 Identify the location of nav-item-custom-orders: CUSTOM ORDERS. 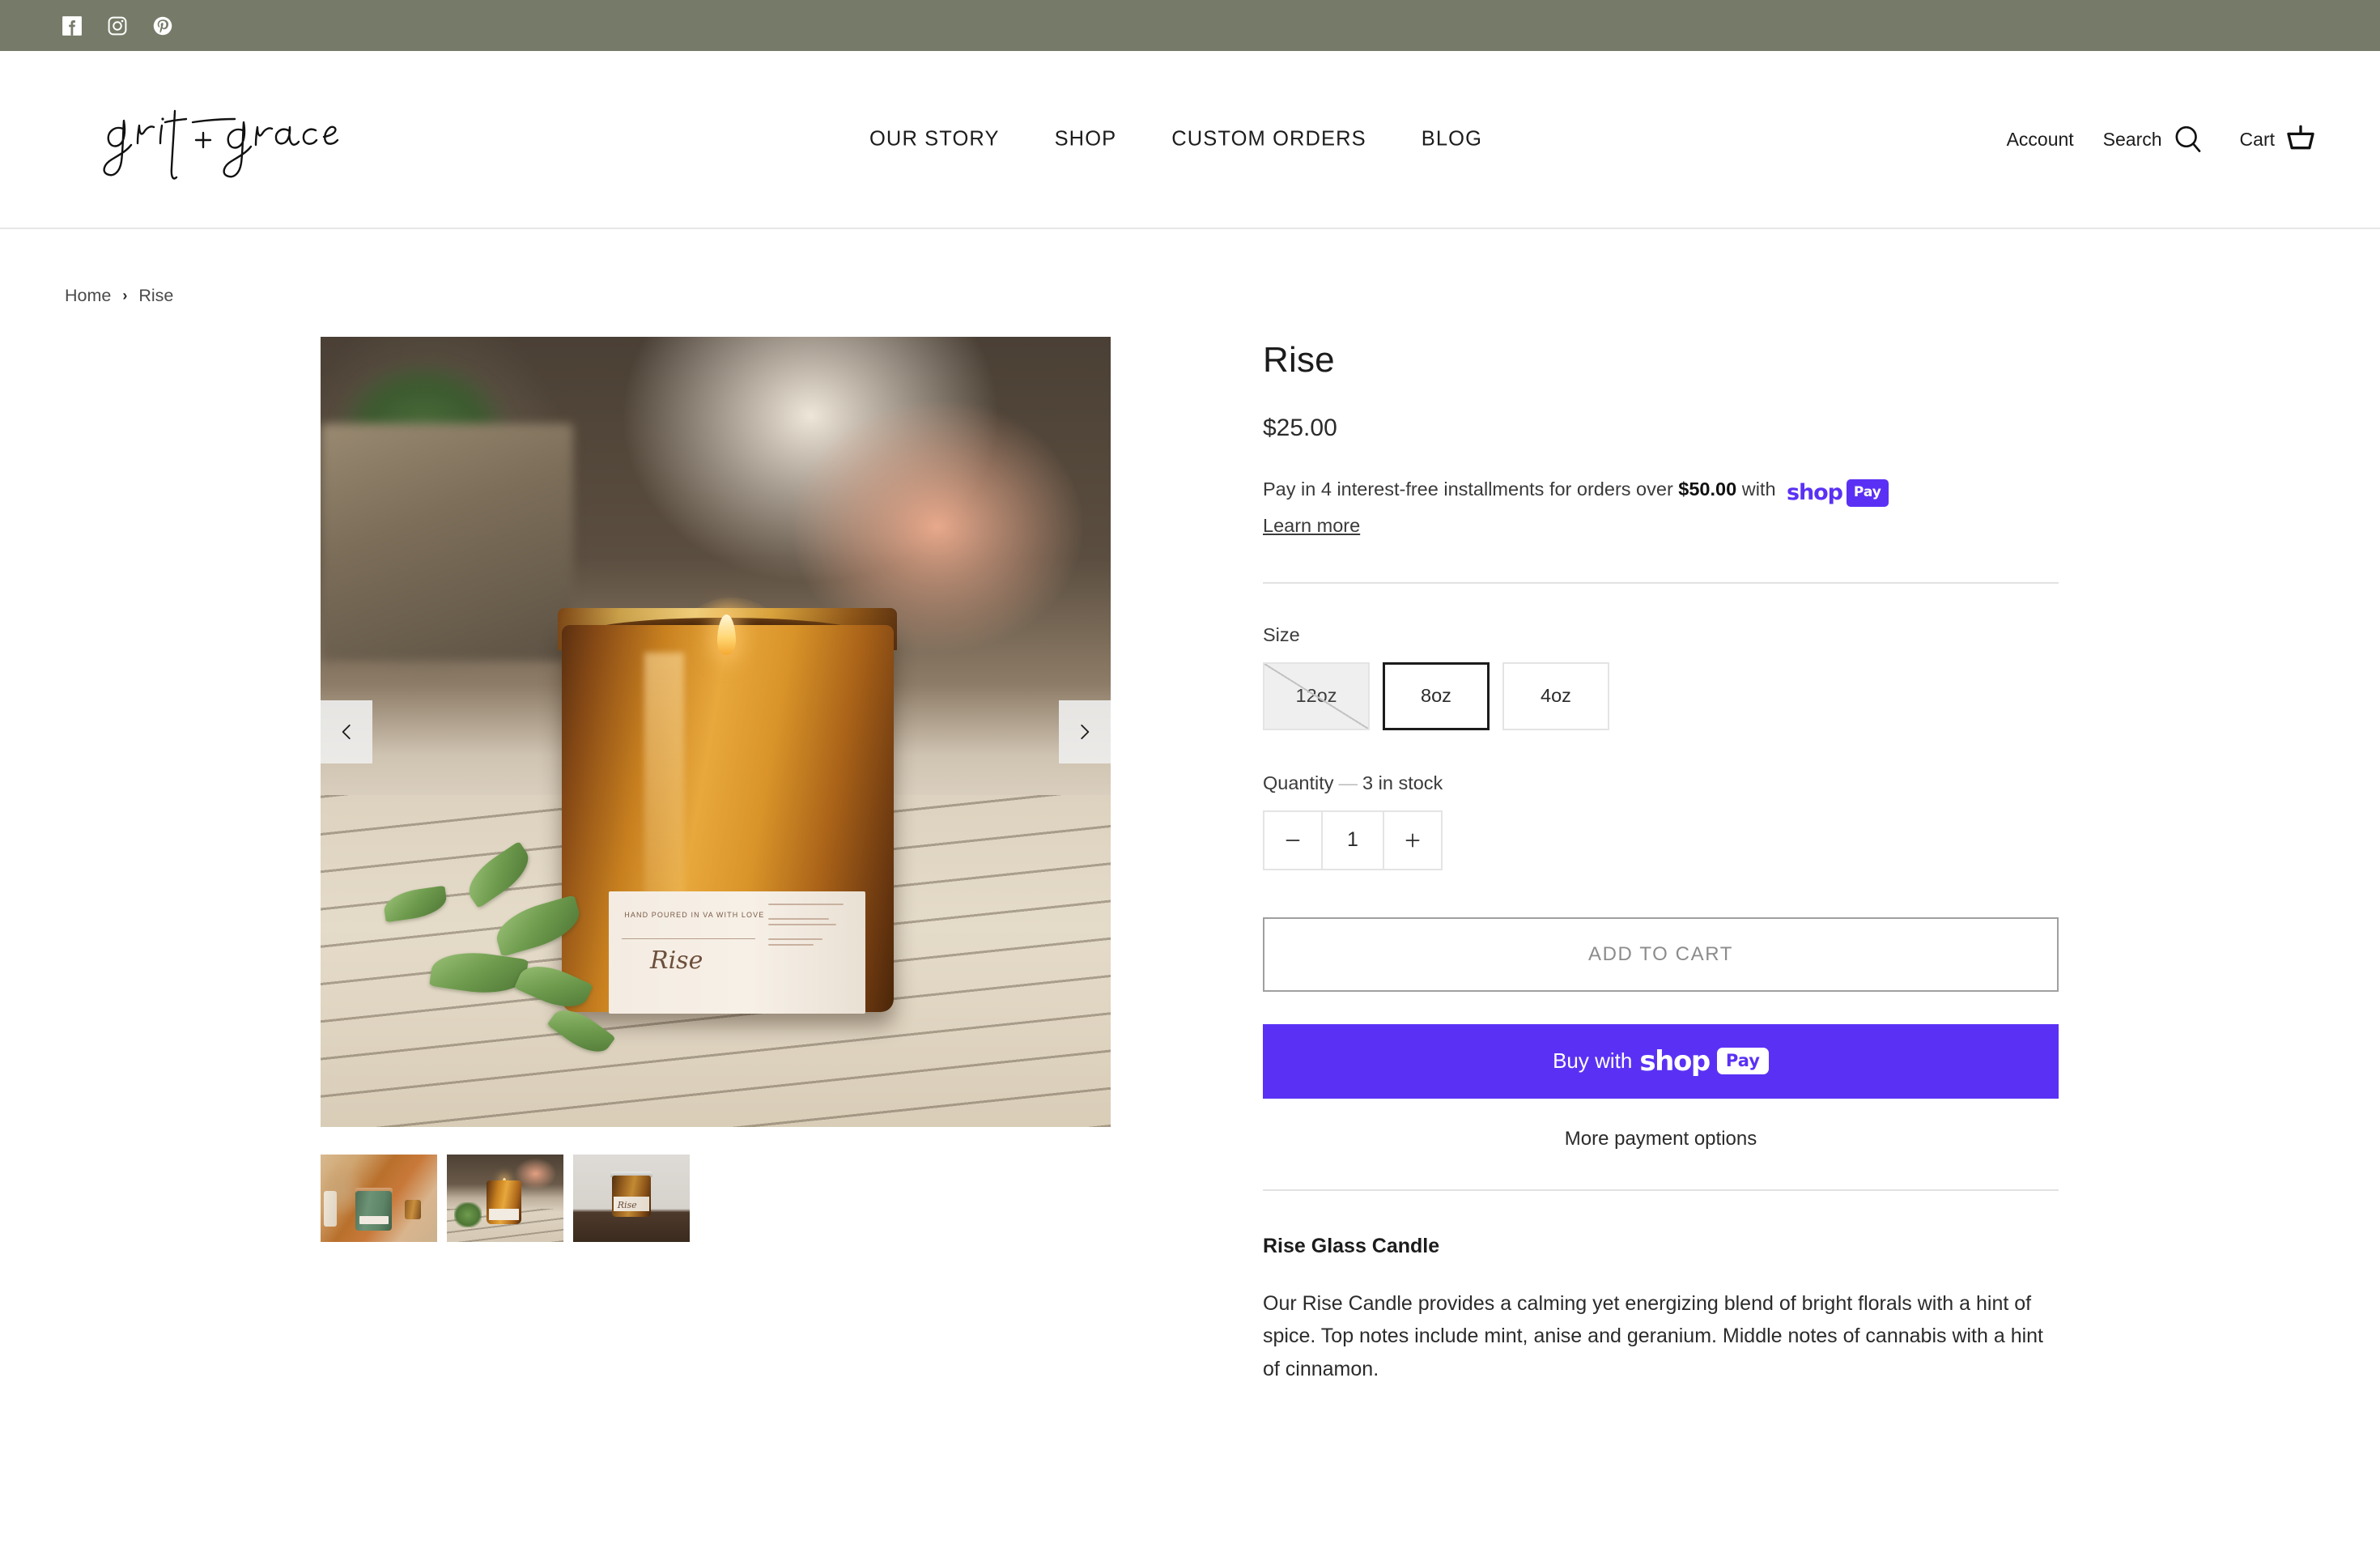
(1269, 140).